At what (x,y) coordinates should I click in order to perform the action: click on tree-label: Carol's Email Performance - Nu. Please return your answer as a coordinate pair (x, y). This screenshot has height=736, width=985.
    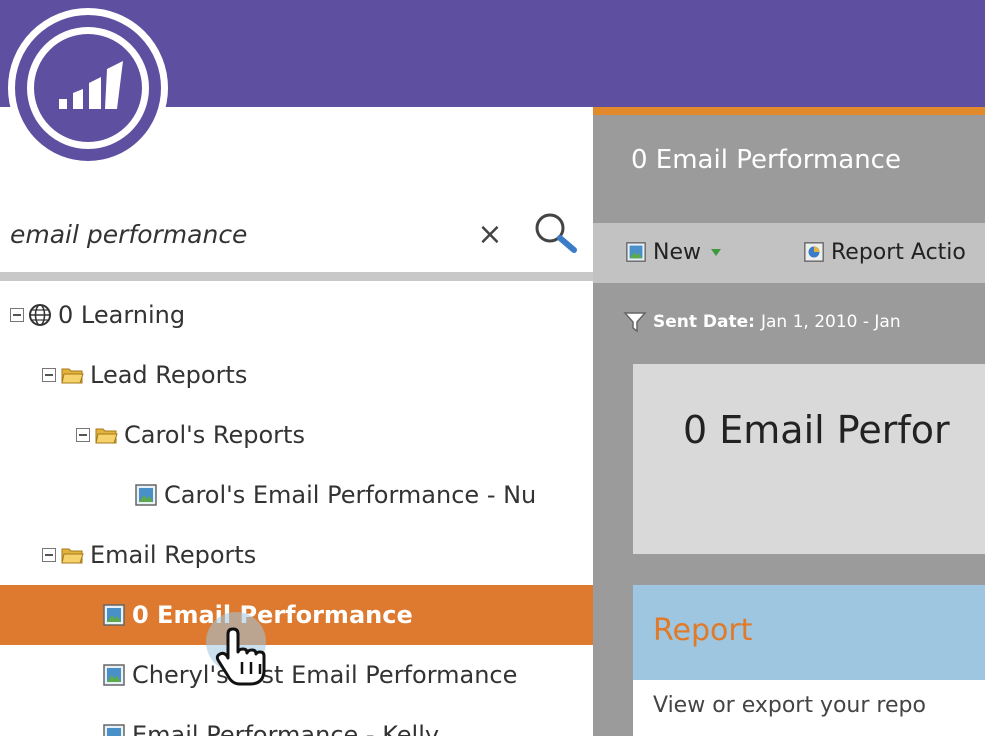
    Looking at the image, I should click on (350, 495).